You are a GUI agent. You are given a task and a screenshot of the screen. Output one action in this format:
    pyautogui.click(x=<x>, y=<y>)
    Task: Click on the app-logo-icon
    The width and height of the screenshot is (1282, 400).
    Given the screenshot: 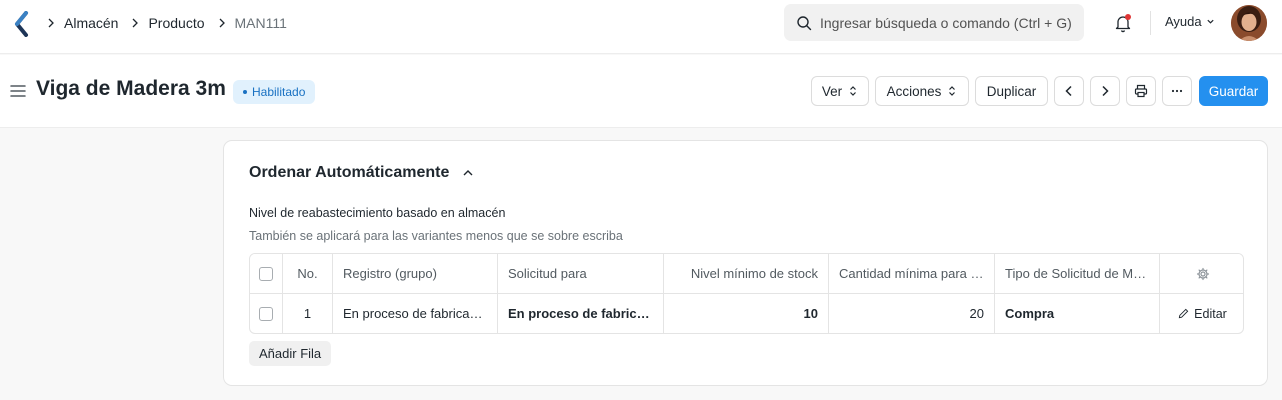 What is the action you would take?
    pyautogui.click(x=21, y=24)
    